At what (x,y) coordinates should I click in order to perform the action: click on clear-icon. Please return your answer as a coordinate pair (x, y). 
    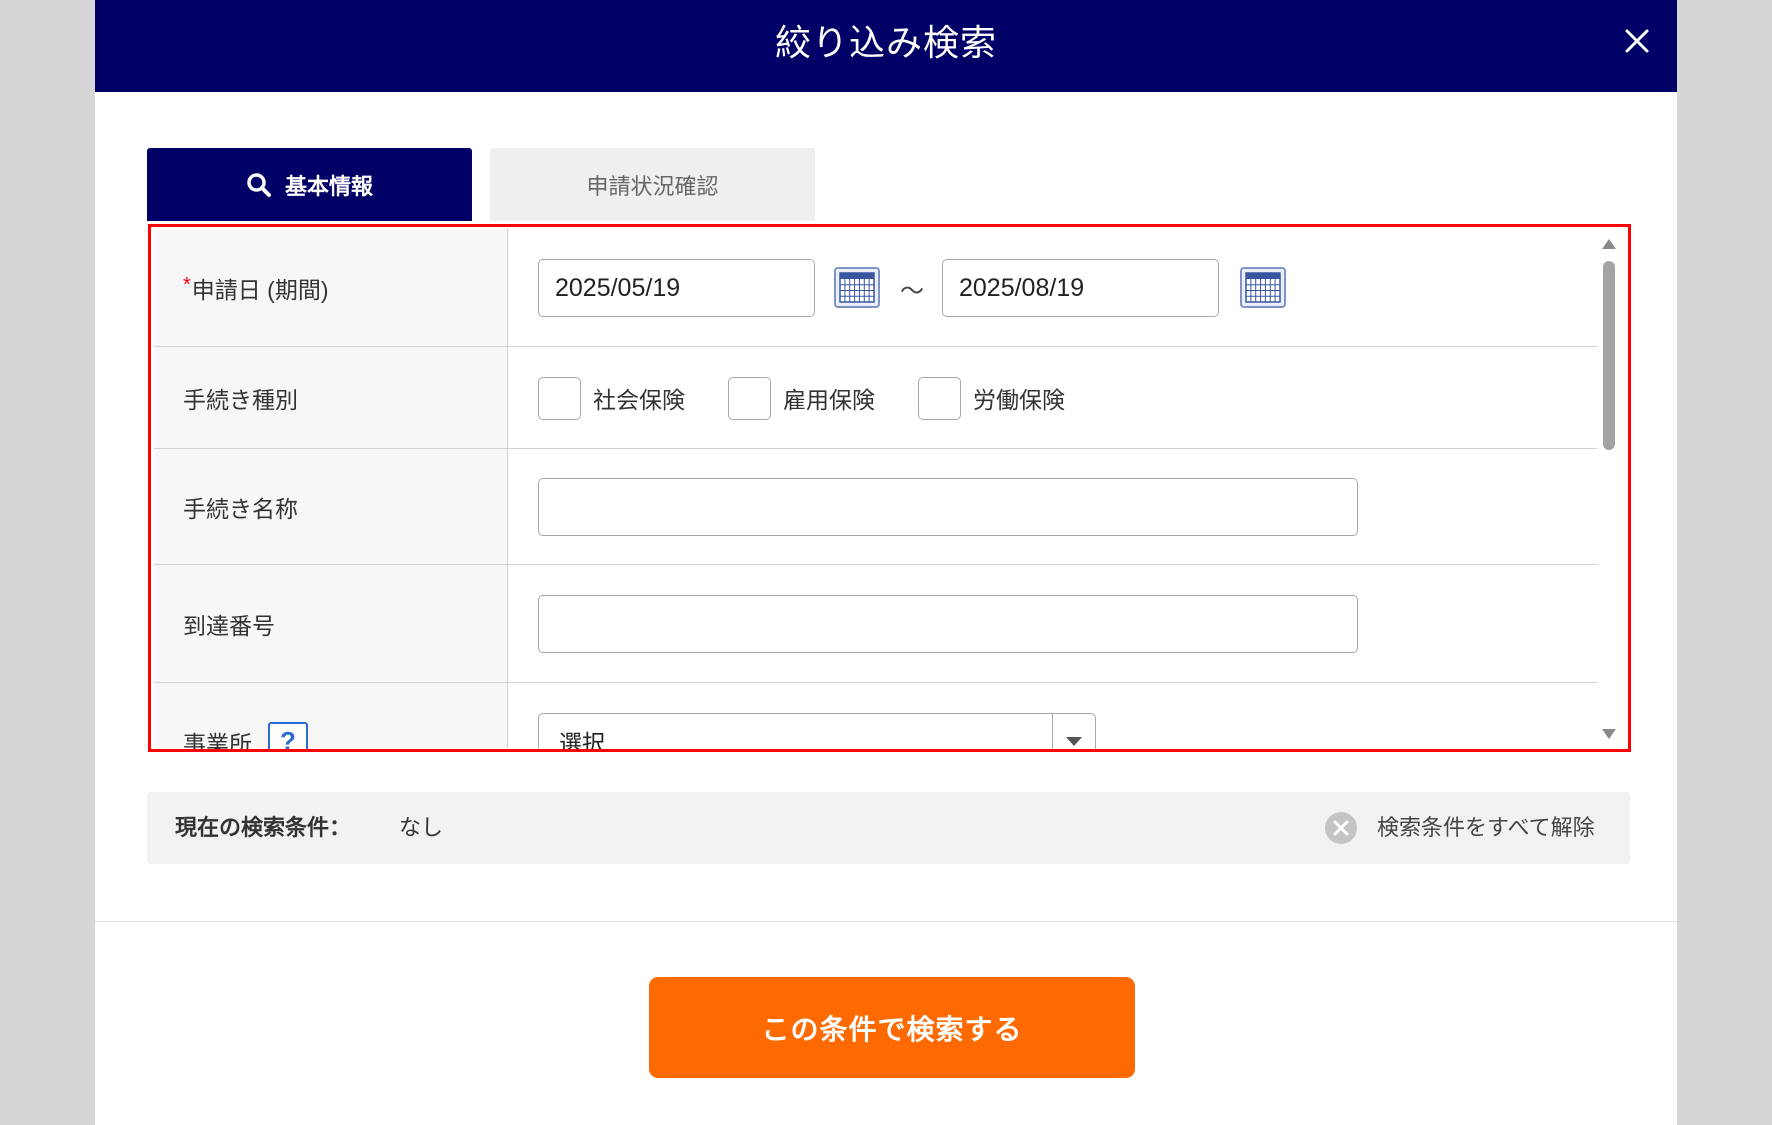
    Looking at the image, I should click on (1341, 828).